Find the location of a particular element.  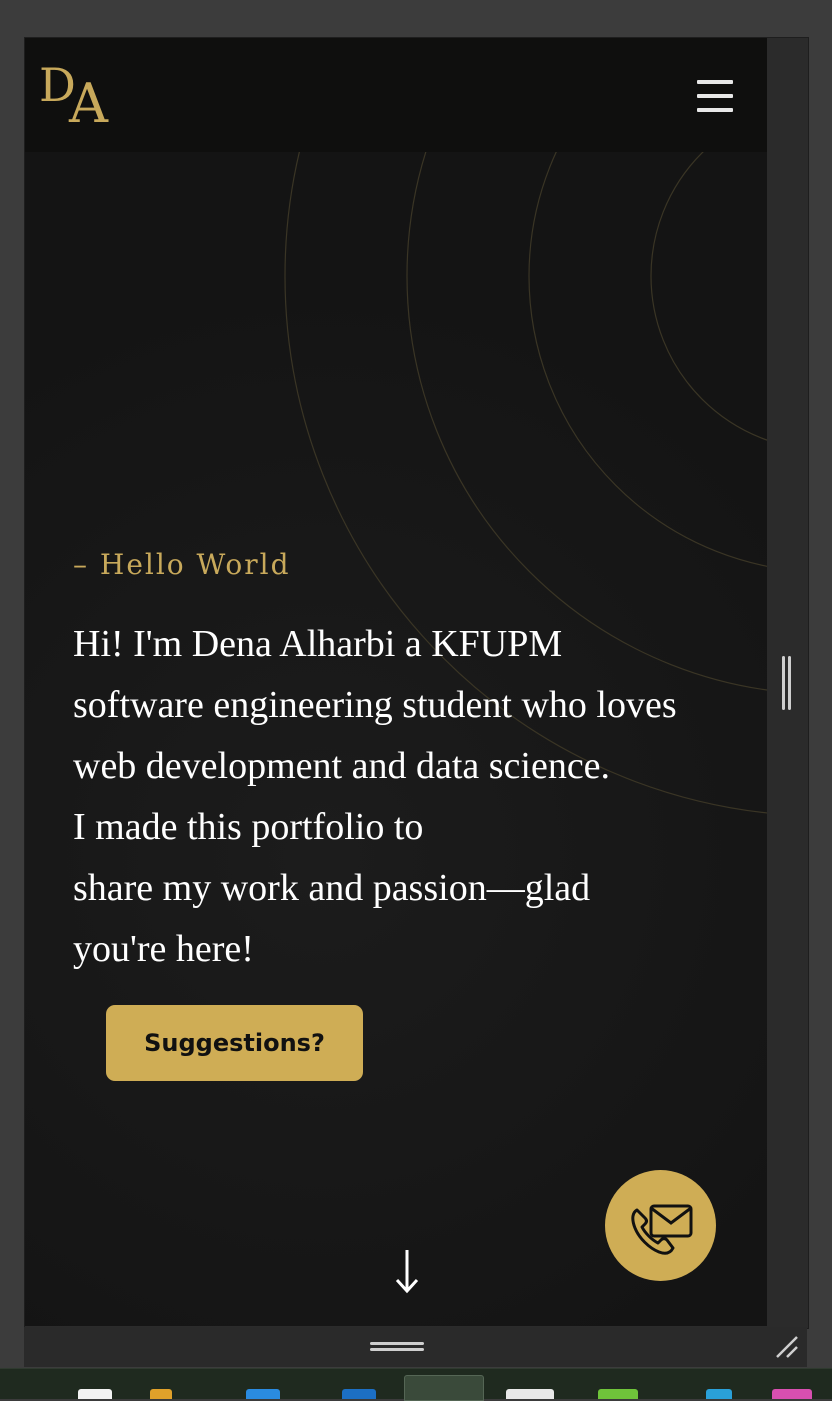

suggestions-button: Suggestions? is located at coordinates (234, 1043).